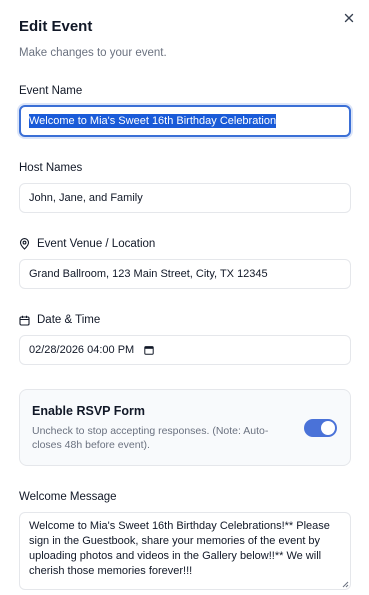  What do you see at coordinates (86, 198) in the screenshot?
I see `host-names-value: John, Jane, and Family` at bounding box center [86, 198].